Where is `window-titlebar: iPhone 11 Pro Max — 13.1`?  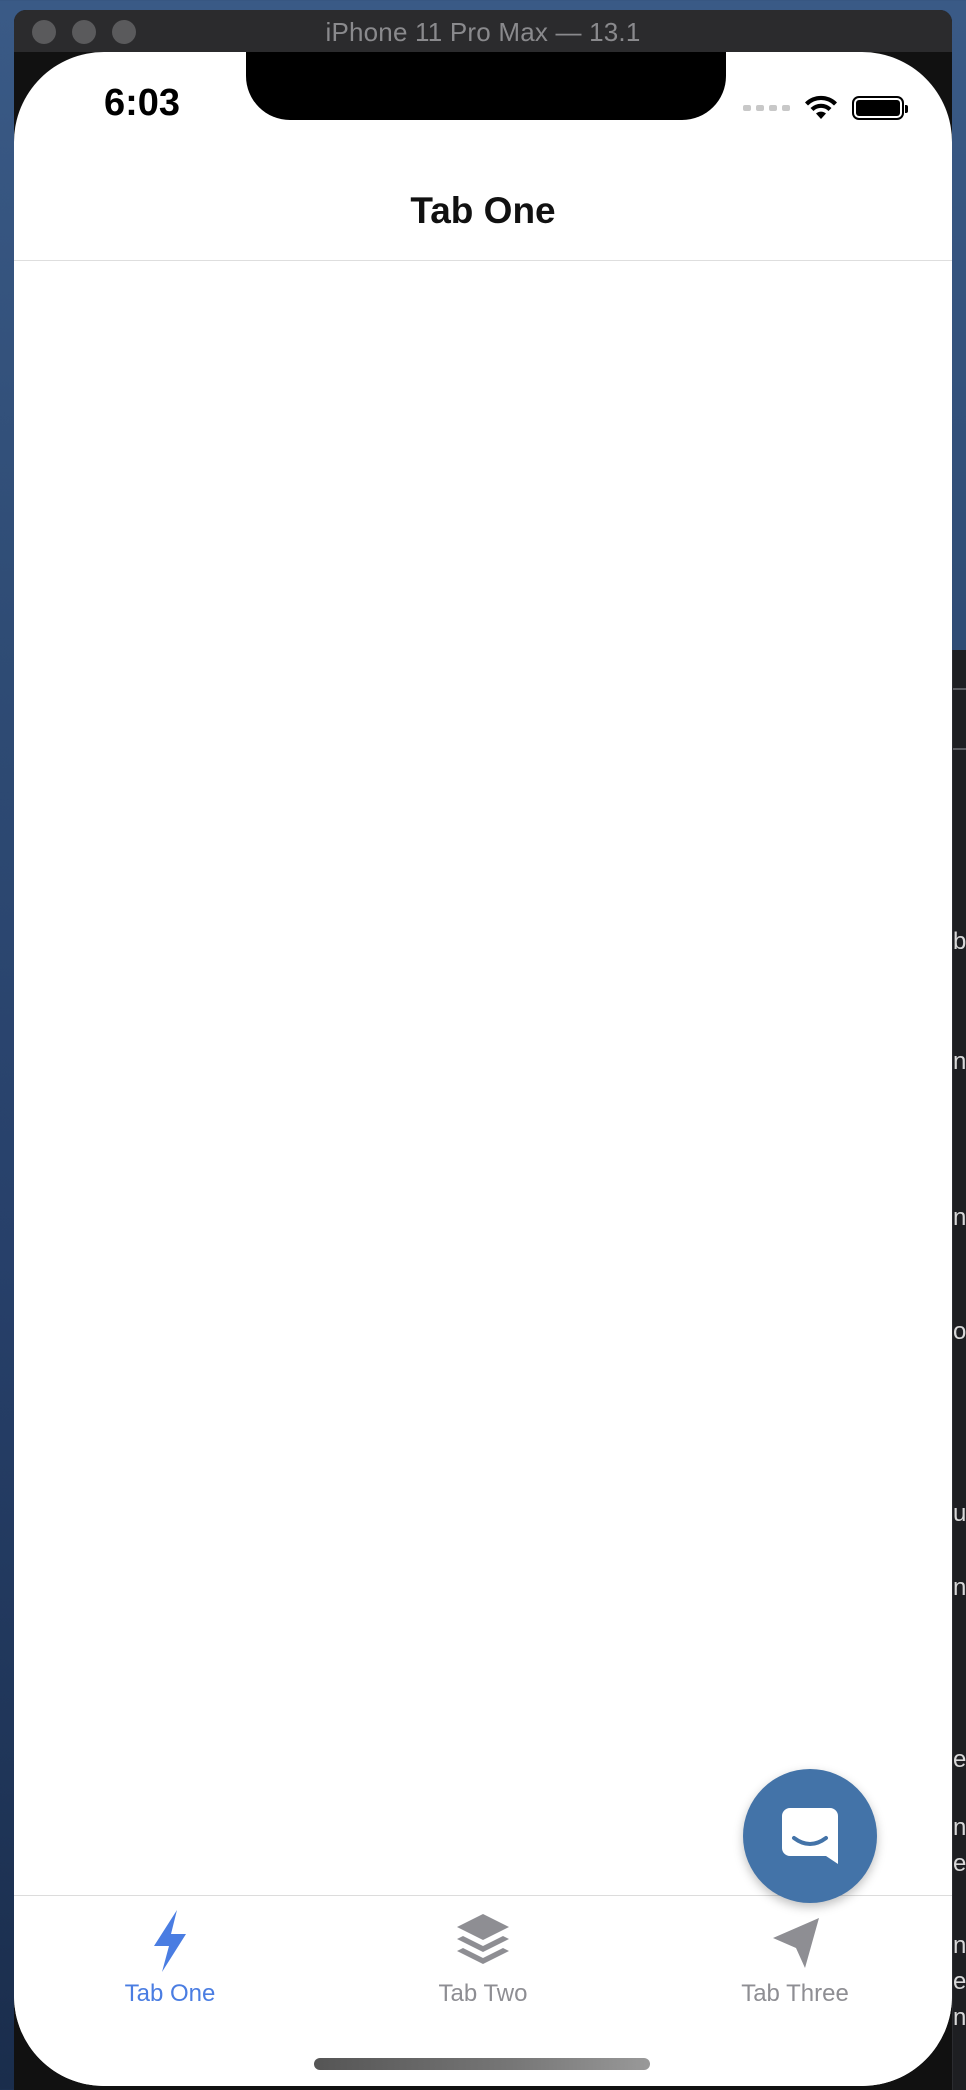 window-titlebar: iPhone 11 Pro Max — 13.1 is located at coordinates (483, 31).